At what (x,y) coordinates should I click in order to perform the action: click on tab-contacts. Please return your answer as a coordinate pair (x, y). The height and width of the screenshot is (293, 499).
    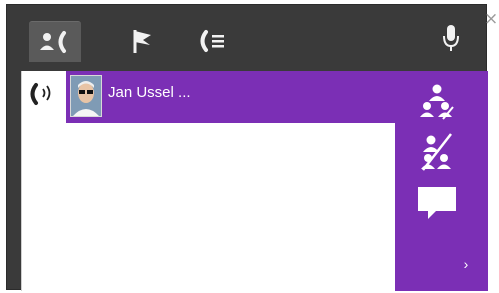
    Looking at the image, I should click on (55, 41).